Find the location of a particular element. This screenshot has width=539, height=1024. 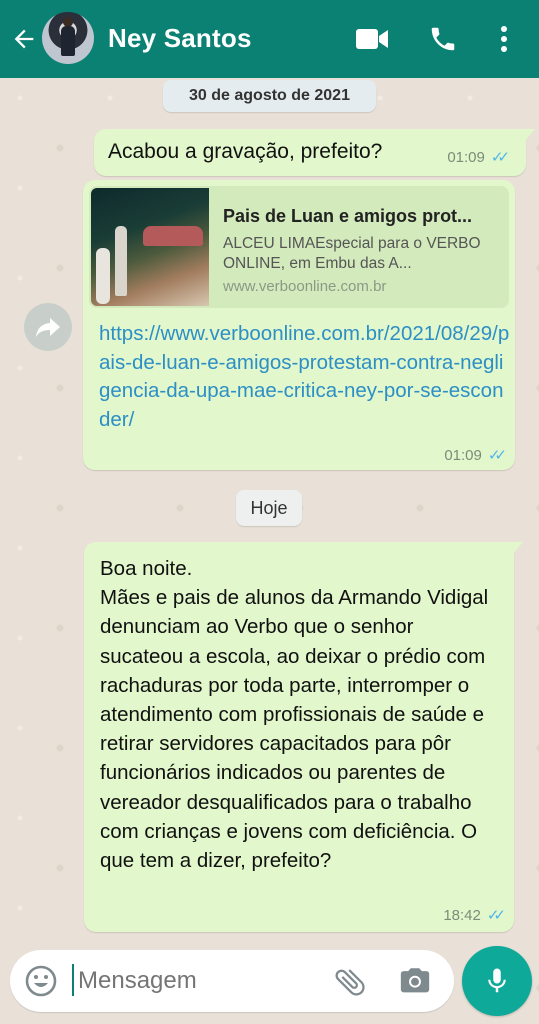

forward-button is located at coordinates (48, 327).